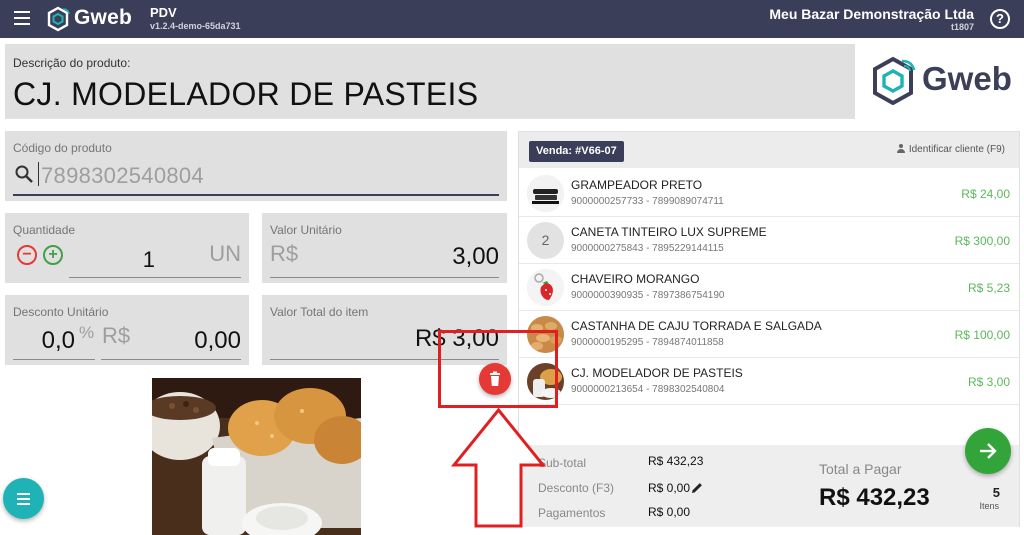  Describe the element at coordinates (256, 166) in the screenshot. I see `product-code-field: Código do produto 7898302540804` at that location.